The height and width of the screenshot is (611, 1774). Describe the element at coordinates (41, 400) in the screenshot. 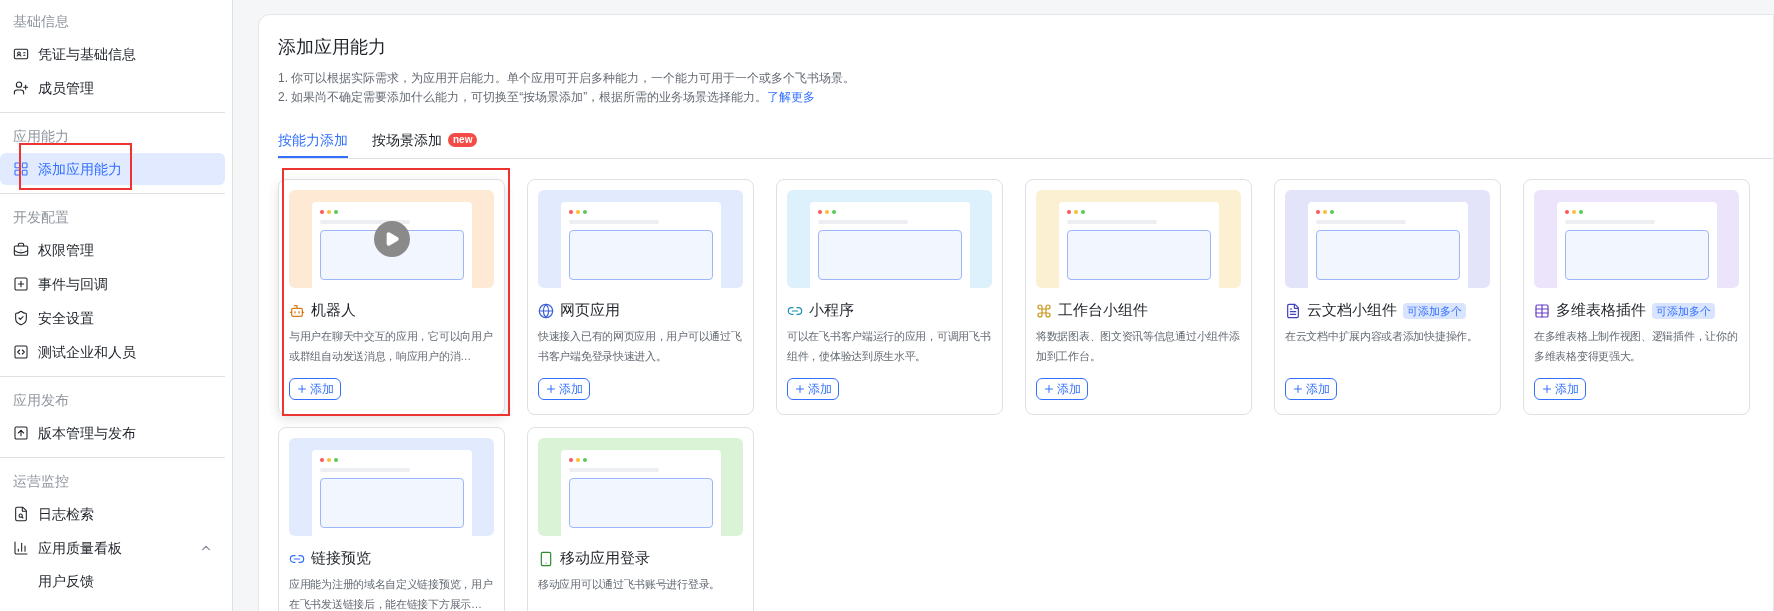

I see `section-heading: 应用发布` at that location.